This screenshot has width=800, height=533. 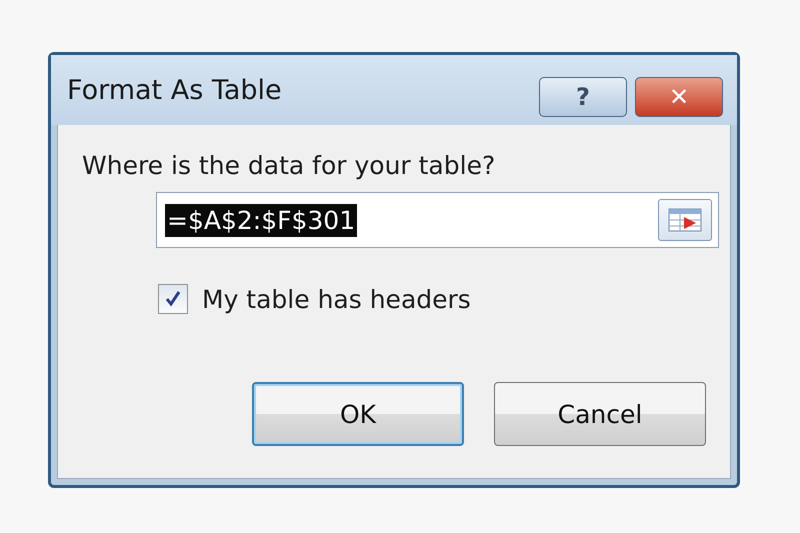 What do you see at coordinates (358, 414) in the screenshot?
I see `ok-button: OK` at bounding box center [358, 414].